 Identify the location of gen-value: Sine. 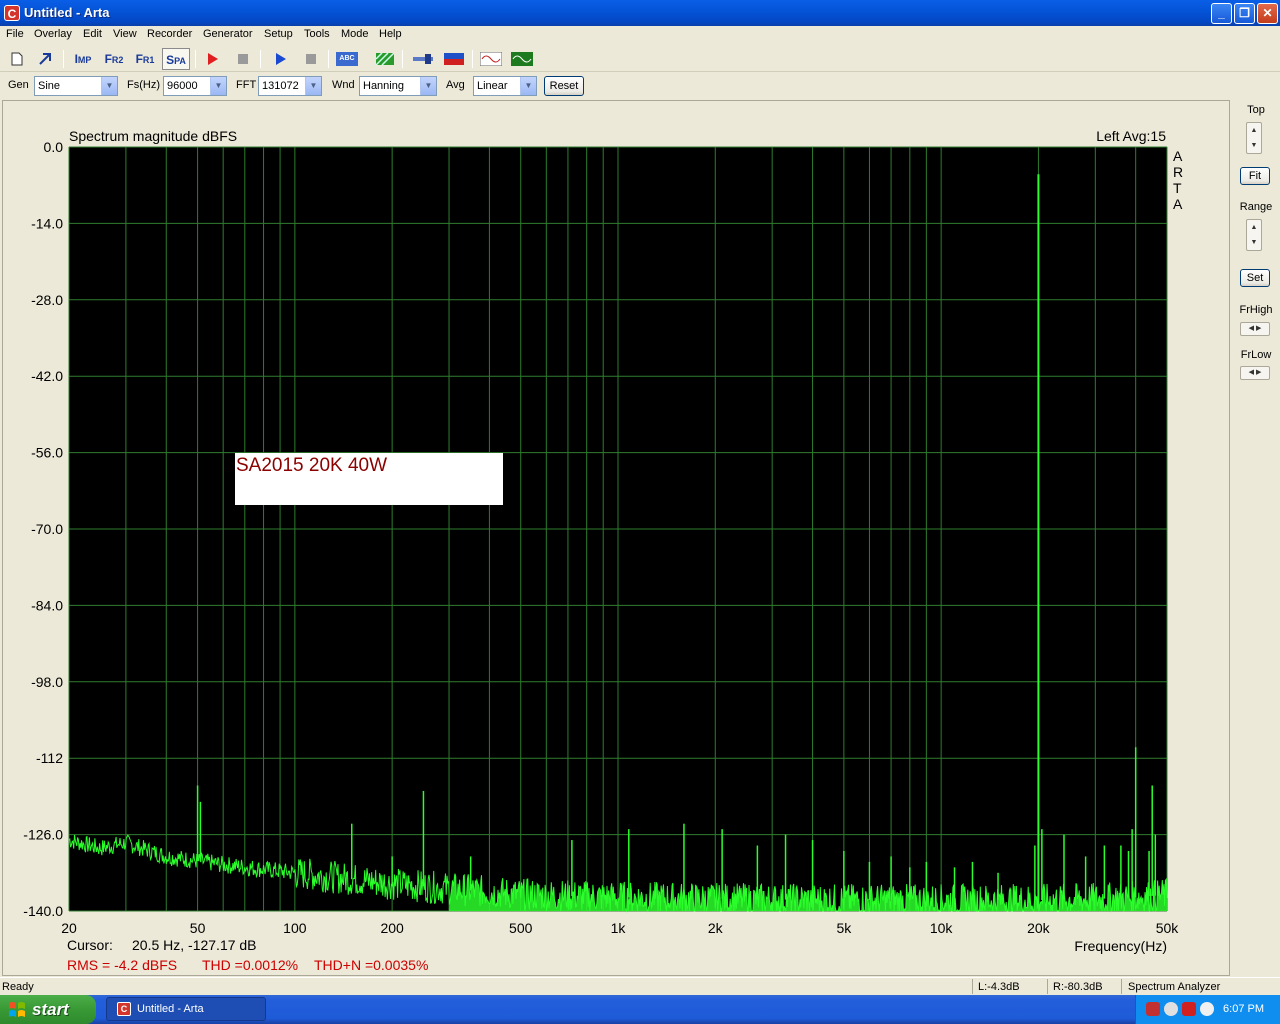
(49, 86).